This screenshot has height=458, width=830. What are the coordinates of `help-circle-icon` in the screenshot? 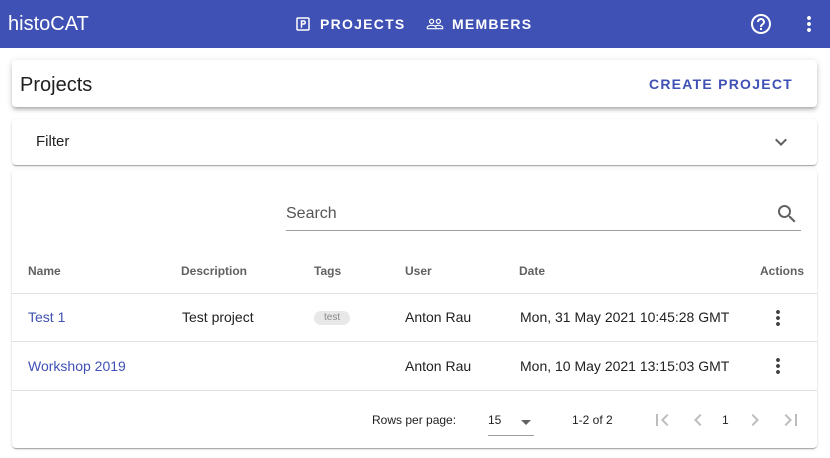 It's located at (761, 24).